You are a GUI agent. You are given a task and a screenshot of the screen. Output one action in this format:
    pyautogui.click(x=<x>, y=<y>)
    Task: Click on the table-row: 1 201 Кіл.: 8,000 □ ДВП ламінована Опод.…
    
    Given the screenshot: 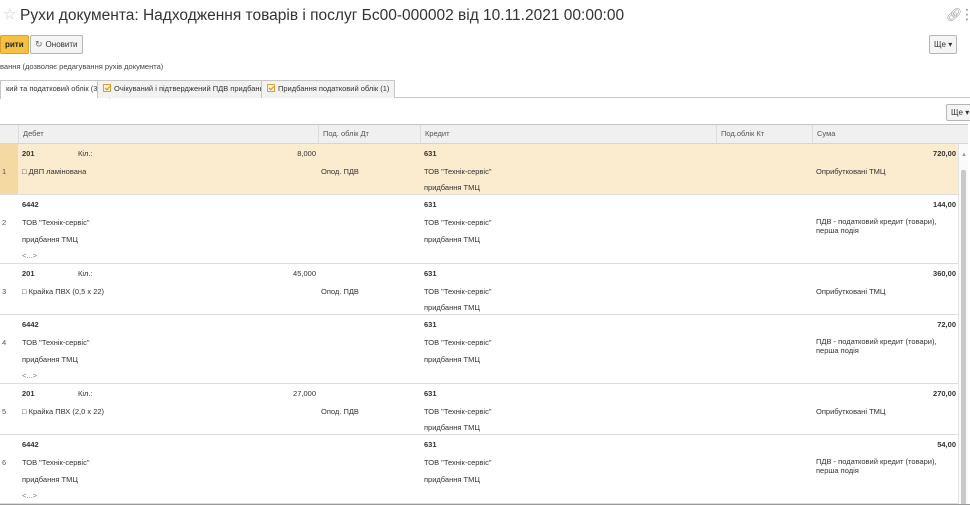 What is the action you would take?
    pyautogui.click(x=479, y=169)
    